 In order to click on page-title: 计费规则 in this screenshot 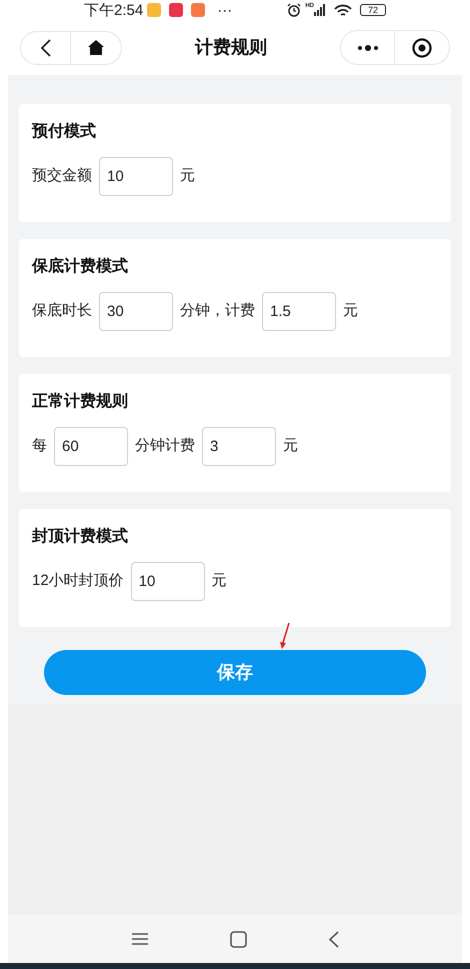, I will do `click(231, 47)`.